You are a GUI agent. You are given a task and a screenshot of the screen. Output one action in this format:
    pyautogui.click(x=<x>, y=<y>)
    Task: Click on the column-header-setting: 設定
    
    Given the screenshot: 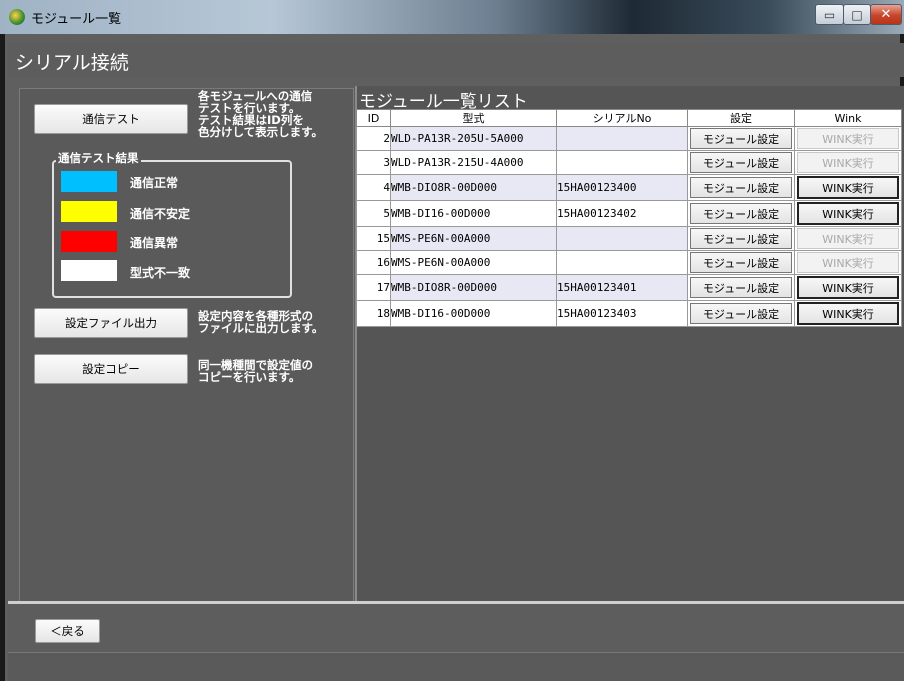 What is the action you would take?
    pyautogui.click(x=741, y=118)
    